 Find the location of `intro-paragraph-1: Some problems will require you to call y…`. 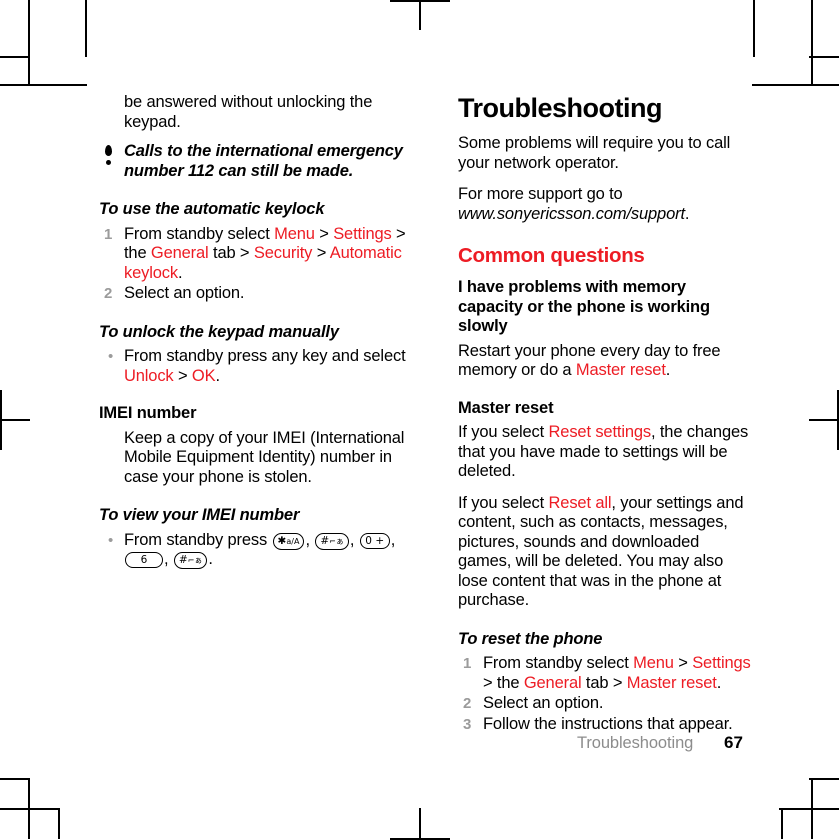

intro-paragraph-1: Some problems will require you to call y… is located at coordinates (594, 153).